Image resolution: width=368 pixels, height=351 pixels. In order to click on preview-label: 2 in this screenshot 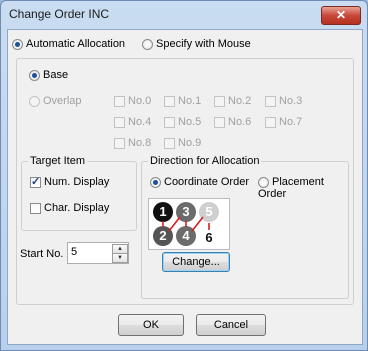, I will do `click(162, 235)`.